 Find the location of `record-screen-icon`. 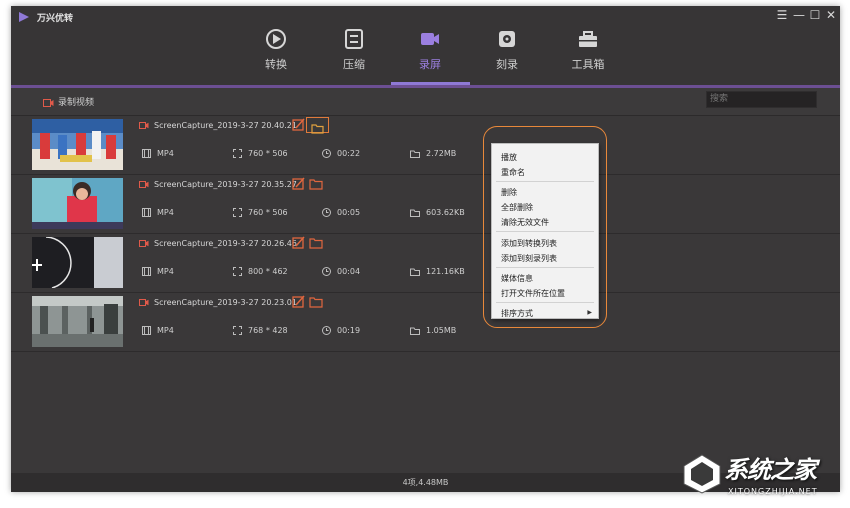

record-screen-icon is located at coordinates (430, 39).